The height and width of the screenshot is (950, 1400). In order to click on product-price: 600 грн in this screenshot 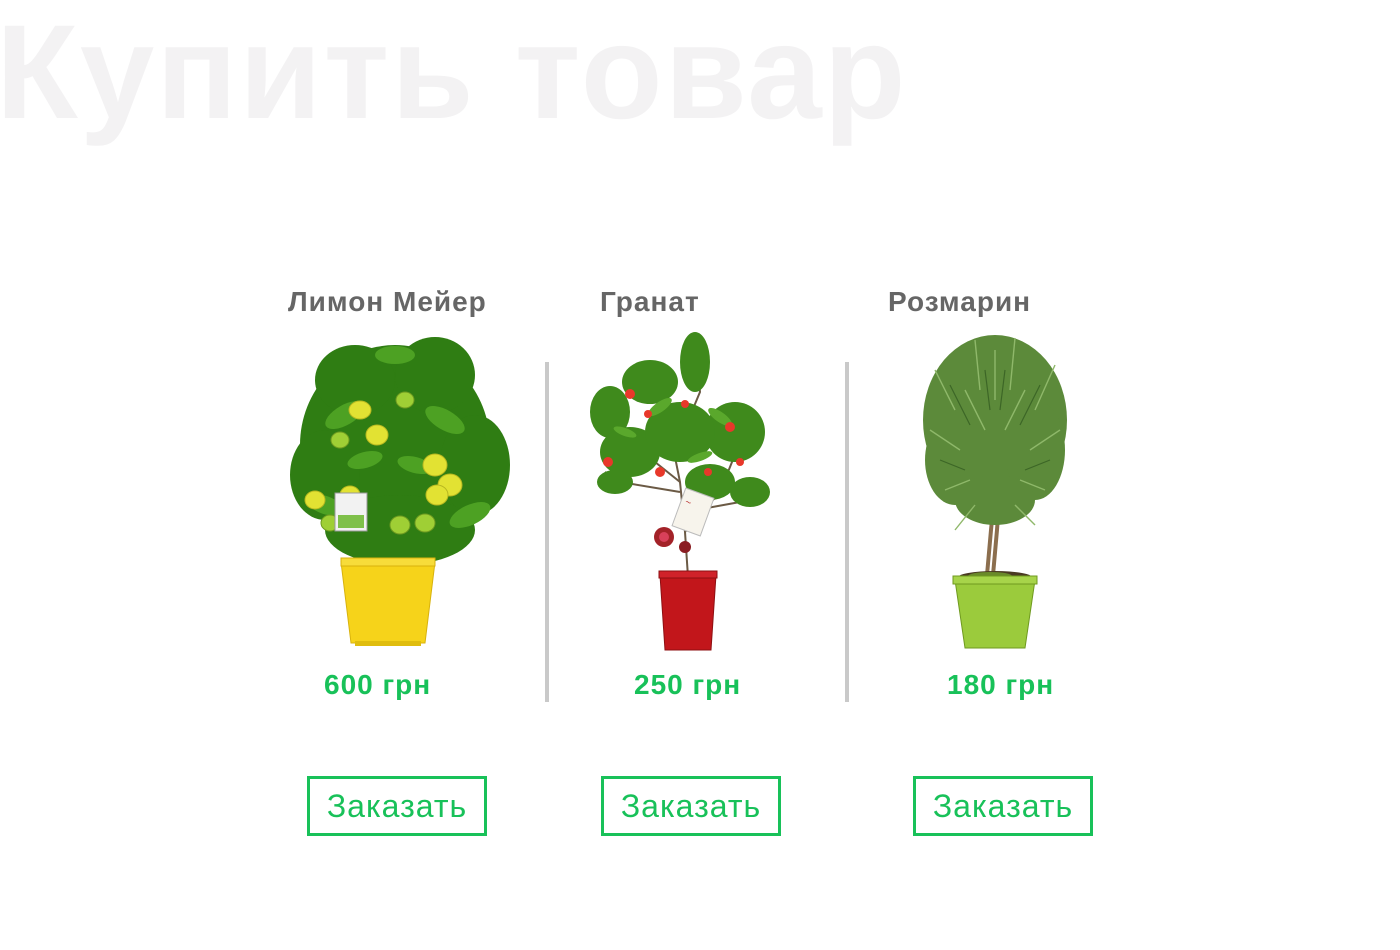, I will do `click(378, 684)`.